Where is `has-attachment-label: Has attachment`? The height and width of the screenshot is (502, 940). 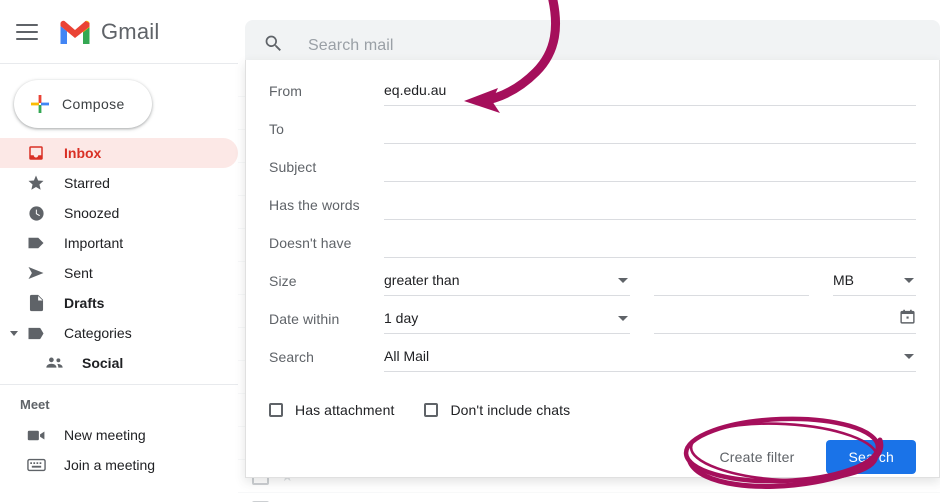 has-attachment-label: Has attachment is located at coordinates (345, 410).